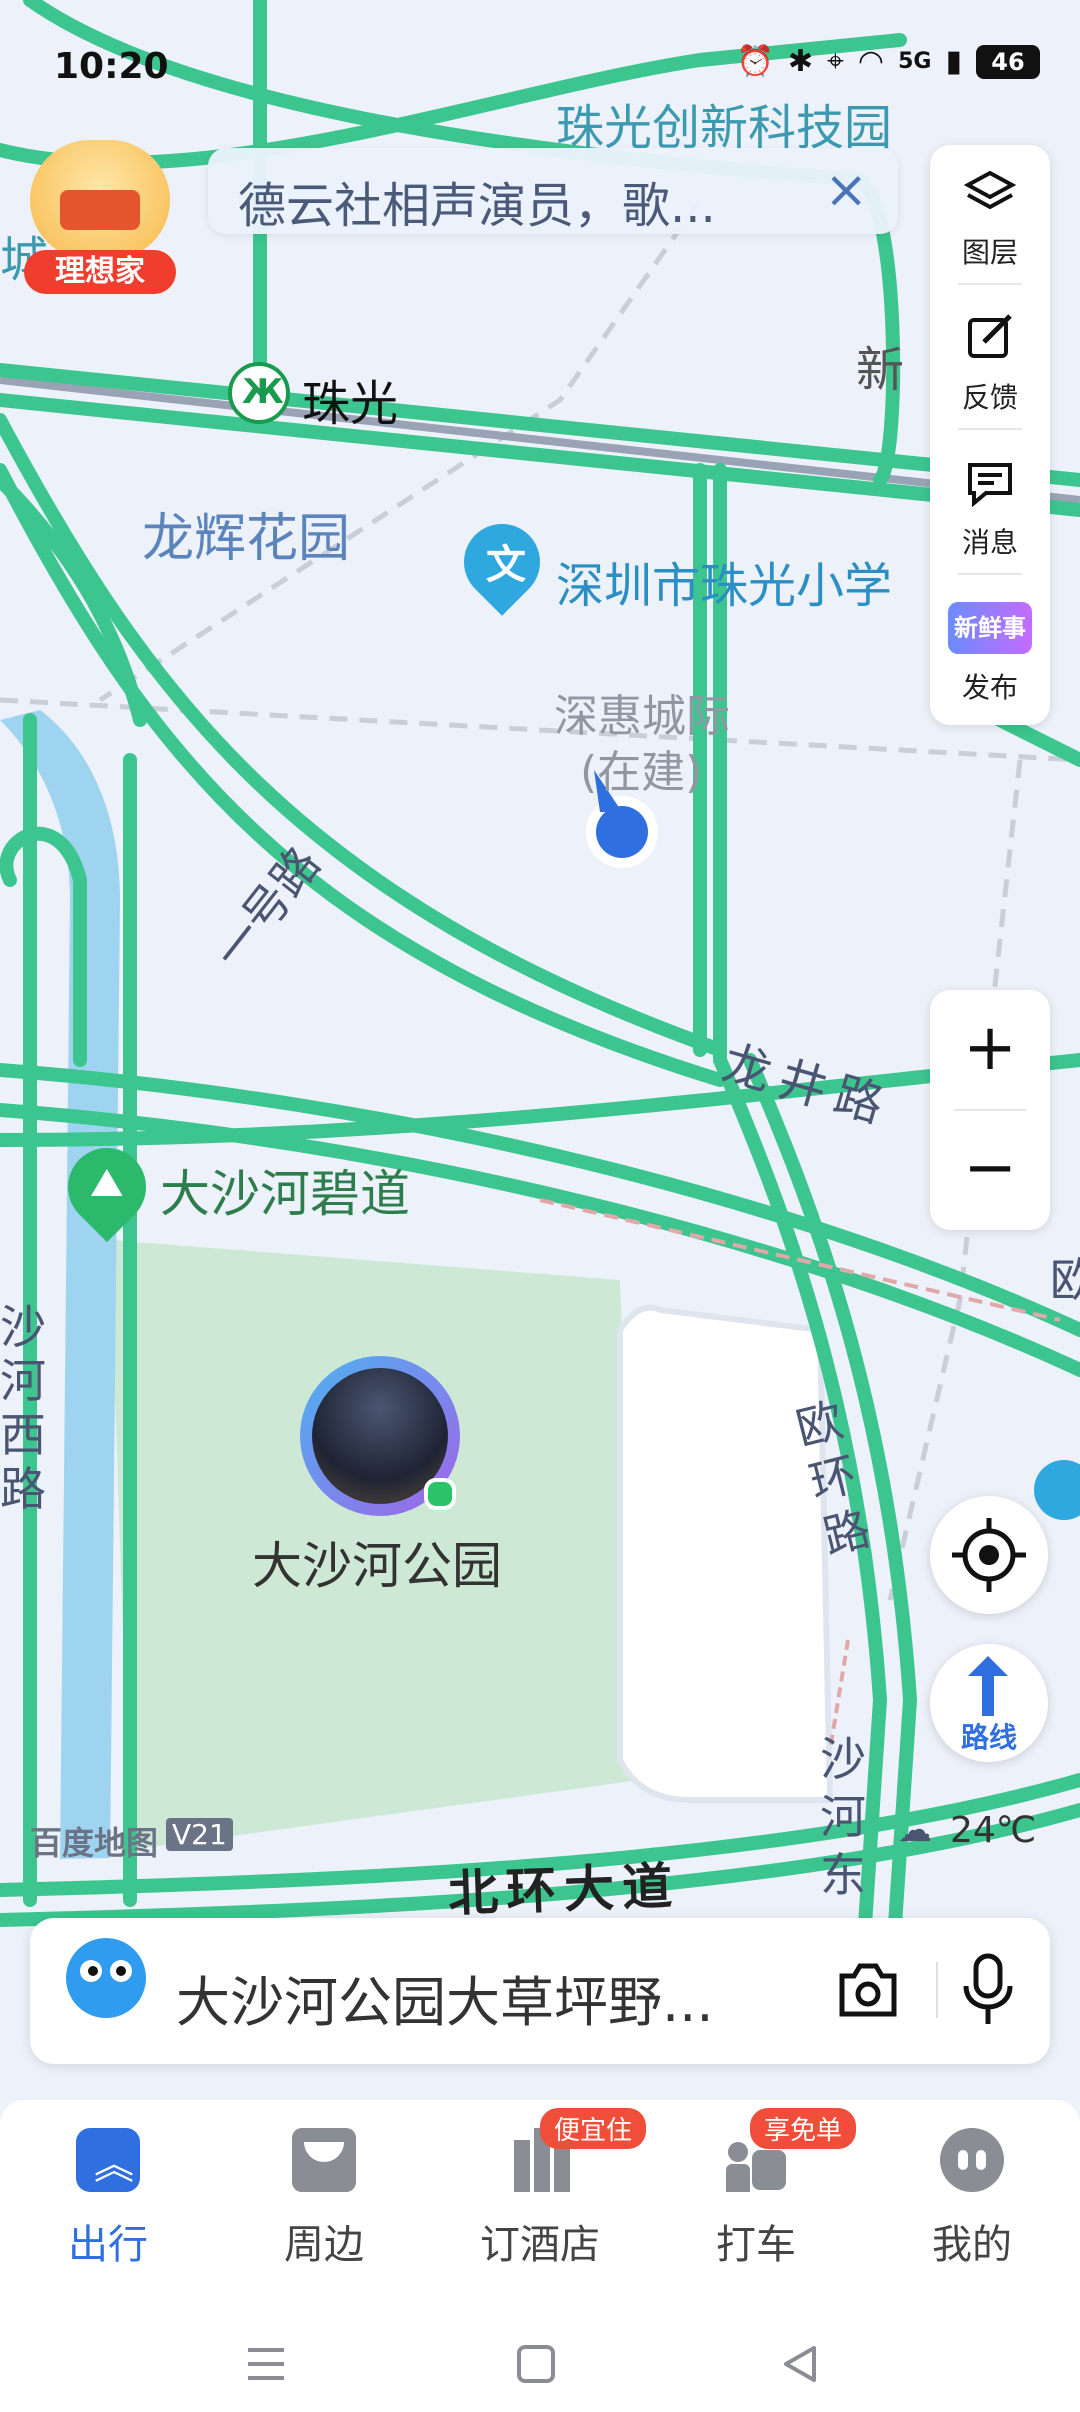  I want to click on map-tools-panel: 图层 反馈 消息 新鲜事 发布, so click(990, 435).